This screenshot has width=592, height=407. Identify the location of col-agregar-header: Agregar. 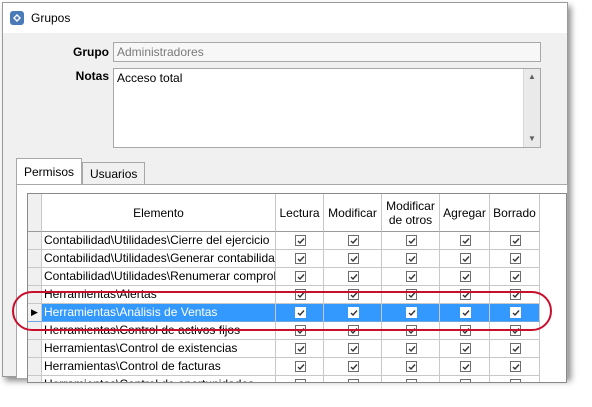
(465, 213).